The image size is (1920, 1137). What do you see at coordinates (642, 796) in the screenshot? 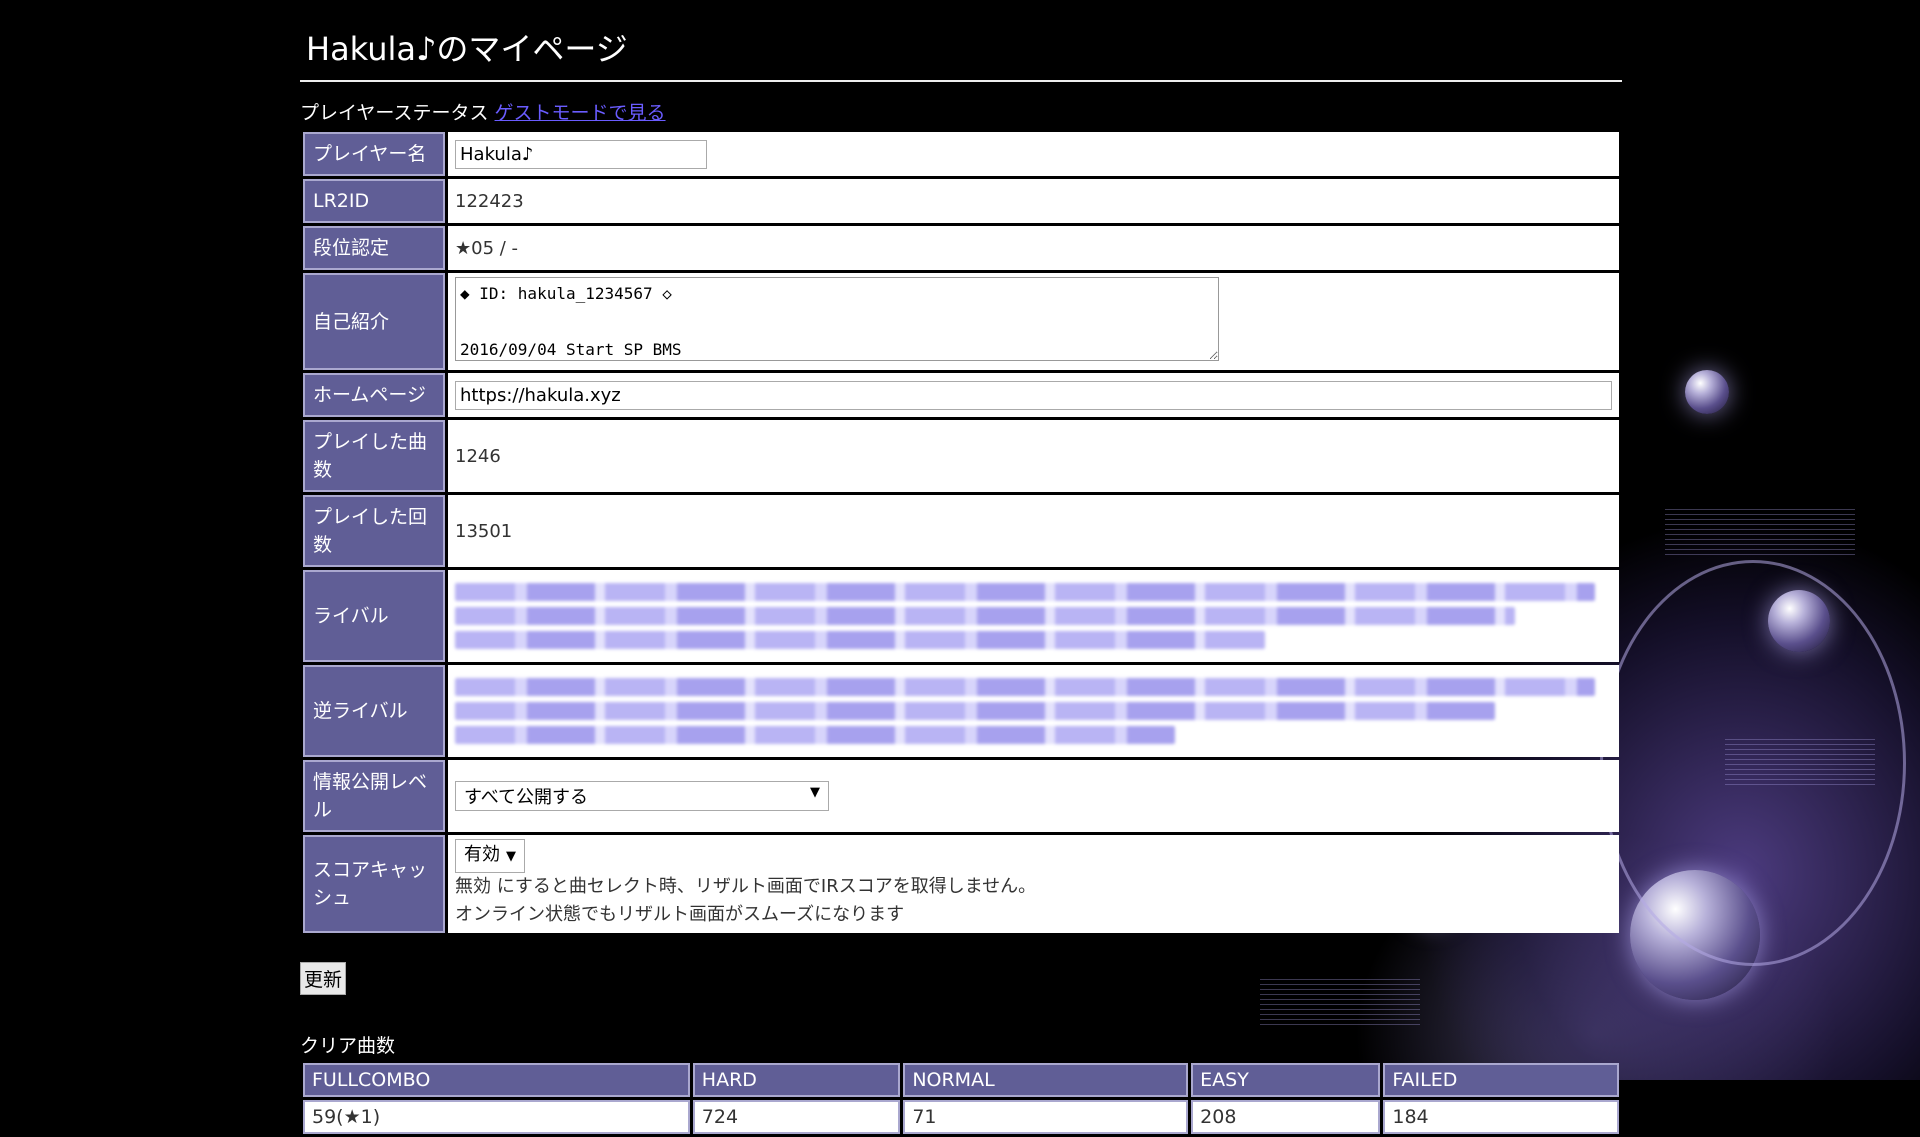
I see `visibility-select: すべて公開する ▼` at bounding box center [642, 796].